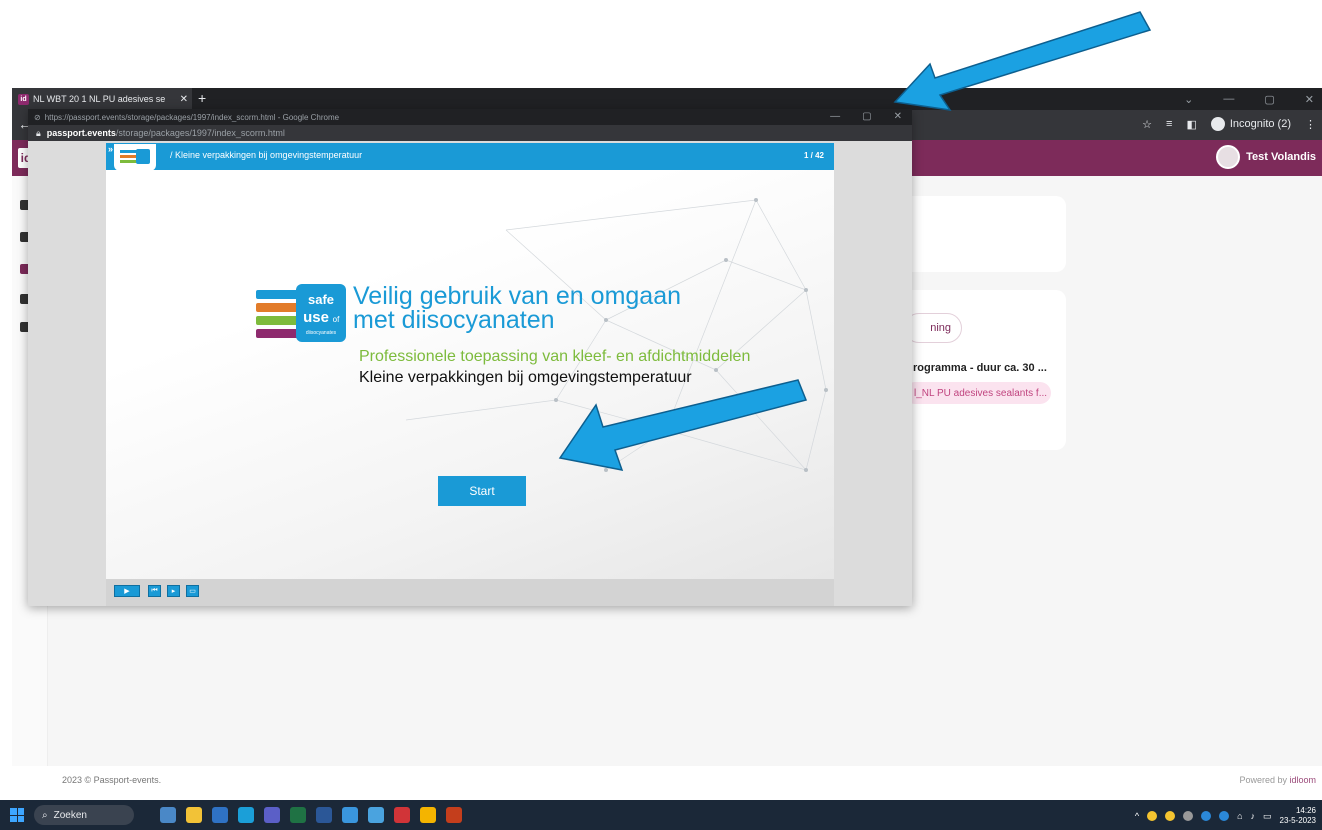 The height and width of the screenshot is (830, 1322). I want to click on popup-minimize-icon: —, so click(835, 116).